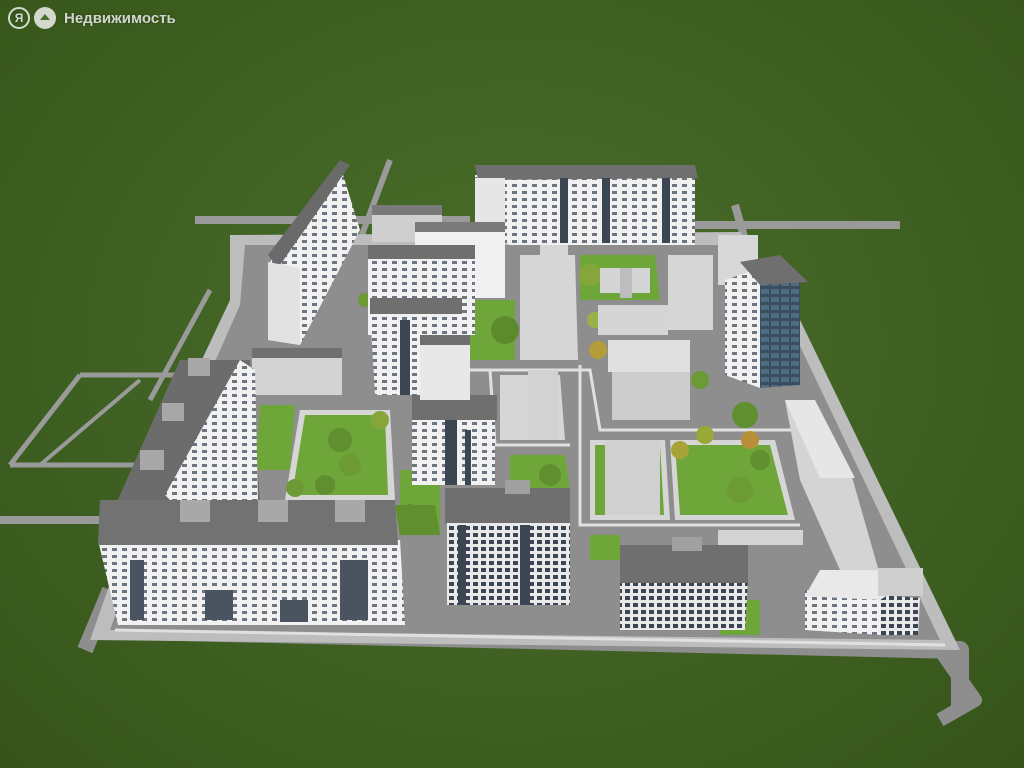 This screenshot has height=768, width=1024. I want to click on house-icon, so click(45, 18).